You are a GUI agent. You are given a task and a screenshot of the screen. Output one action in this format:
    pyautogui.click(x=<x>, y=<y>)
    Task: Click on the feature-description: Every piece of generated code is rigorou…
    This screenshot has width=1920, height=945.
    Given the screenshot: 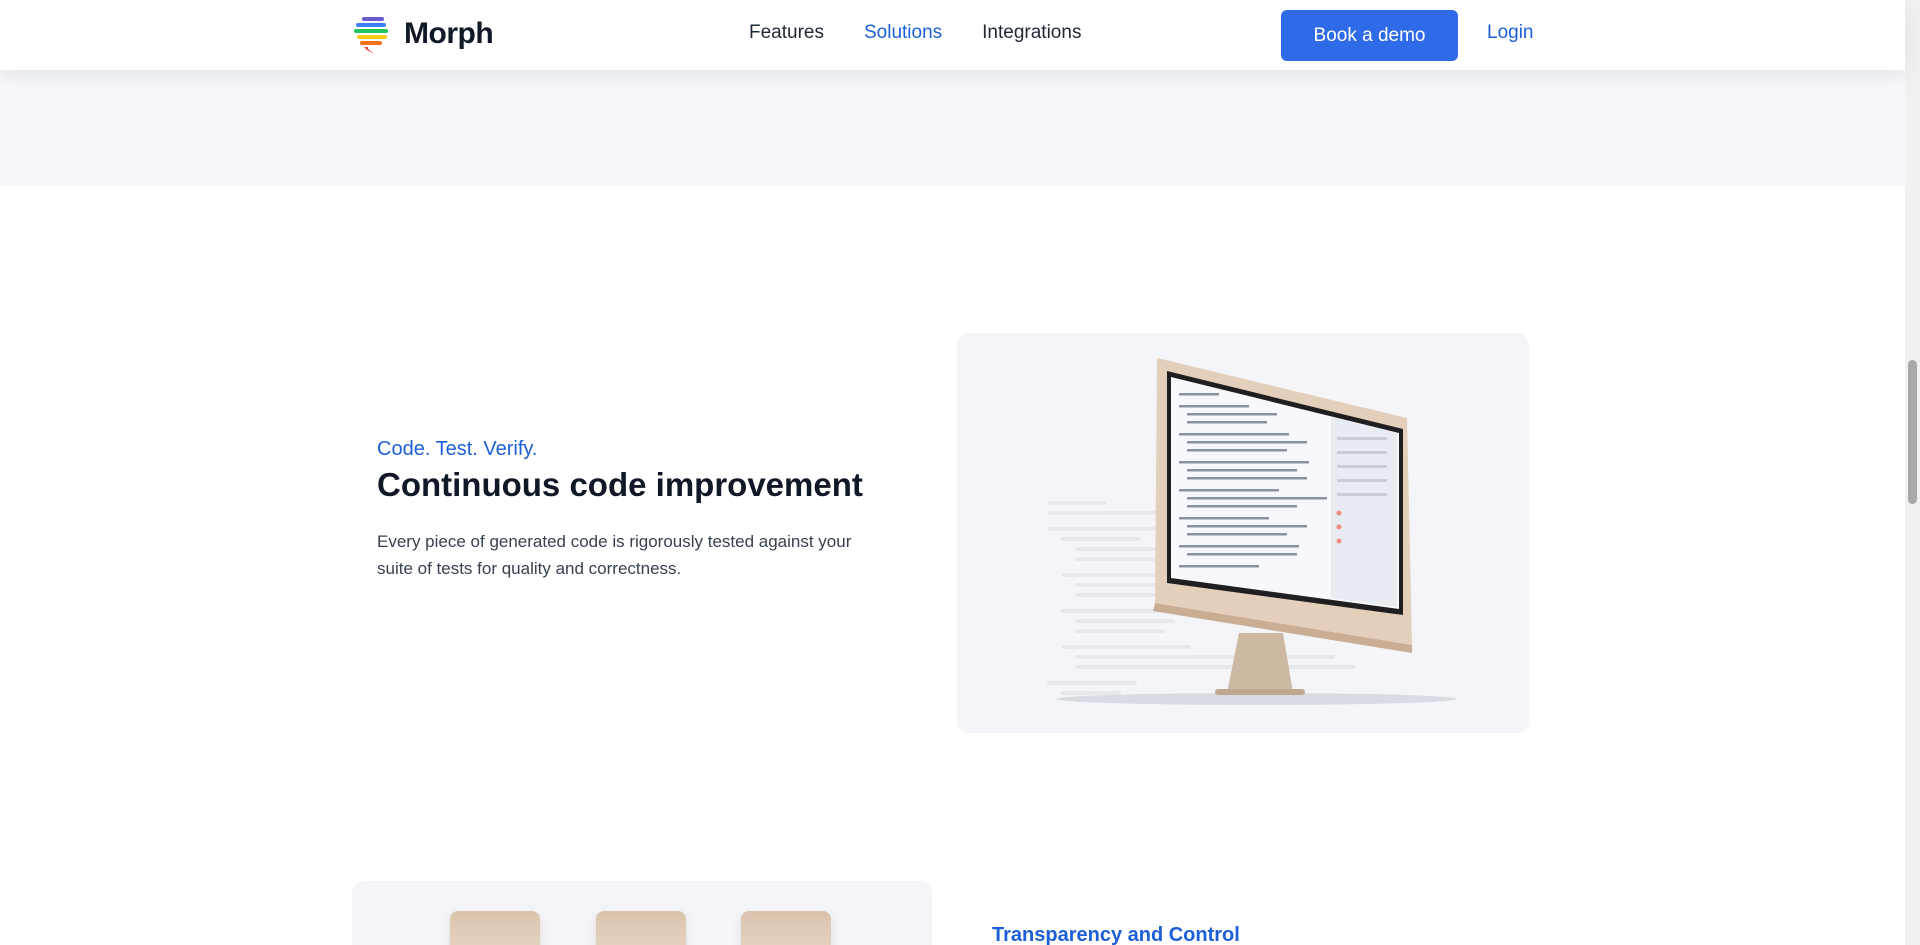 What is the action you would take?
    pyautogui.click(x=614, y=555)
    